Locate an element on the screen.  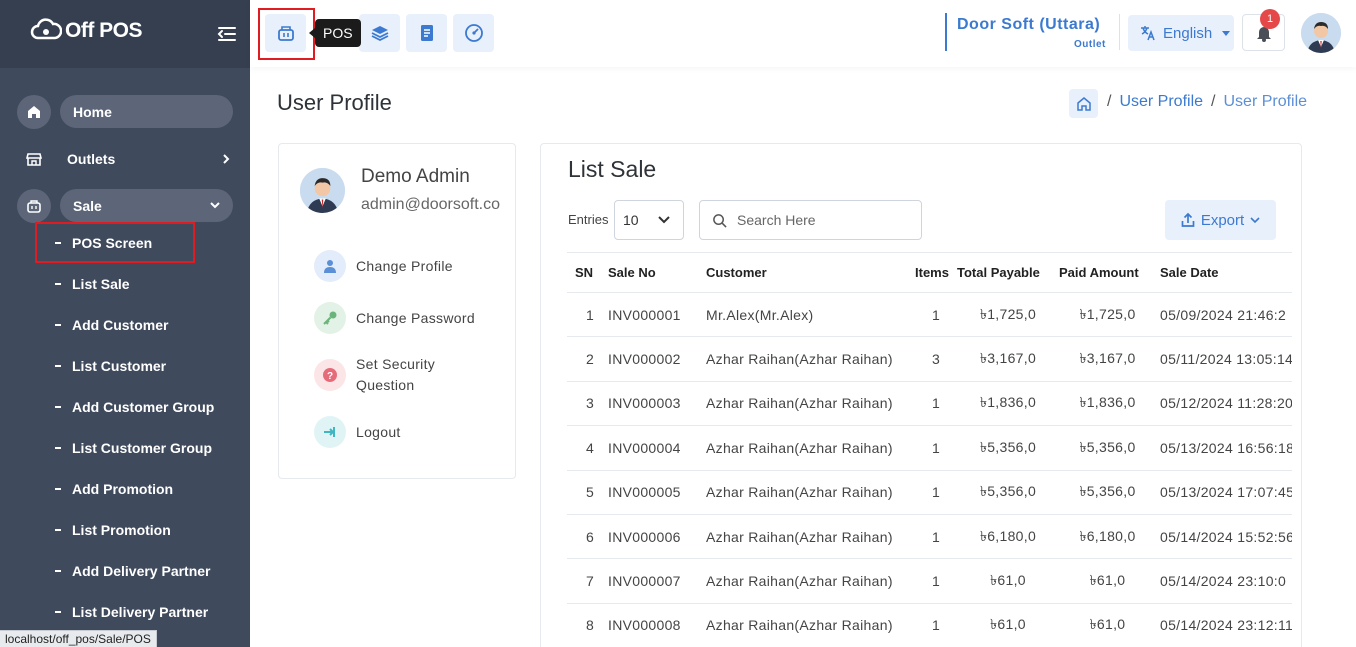
sidebar-item-outlets: Outlets is located at coordinates (125, 158).